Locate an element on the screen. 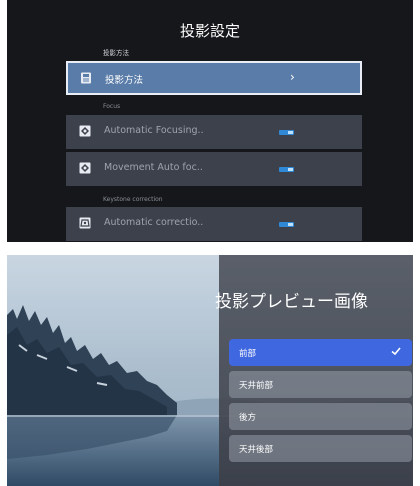 The width and height of the screenshot is (420, 486). row-label: Automatic correctio.. is located at coordinates (154, 222).